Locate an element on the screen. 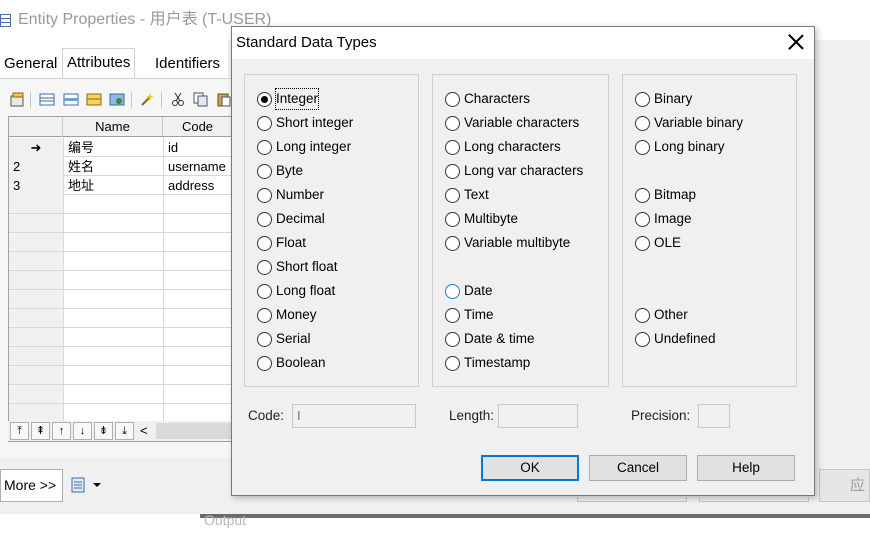  cut-icon is located at coordinates (178, 99).